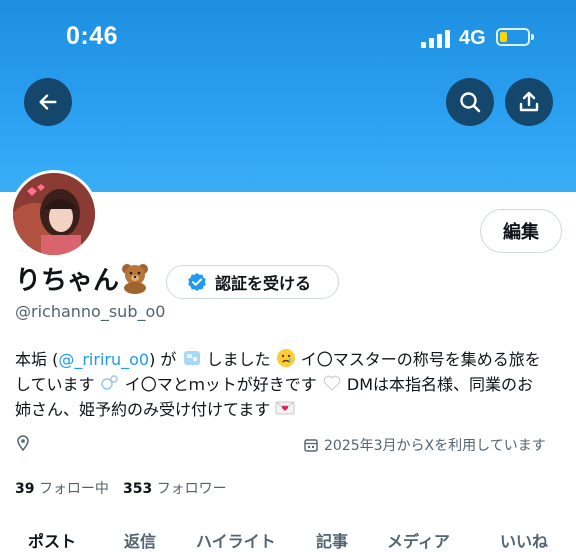 The image size is (576, 552). What do you see at coordinates (332, 540) in the screenshot?
I see `tab-articles: 記事` at bounding box center [332, 540].